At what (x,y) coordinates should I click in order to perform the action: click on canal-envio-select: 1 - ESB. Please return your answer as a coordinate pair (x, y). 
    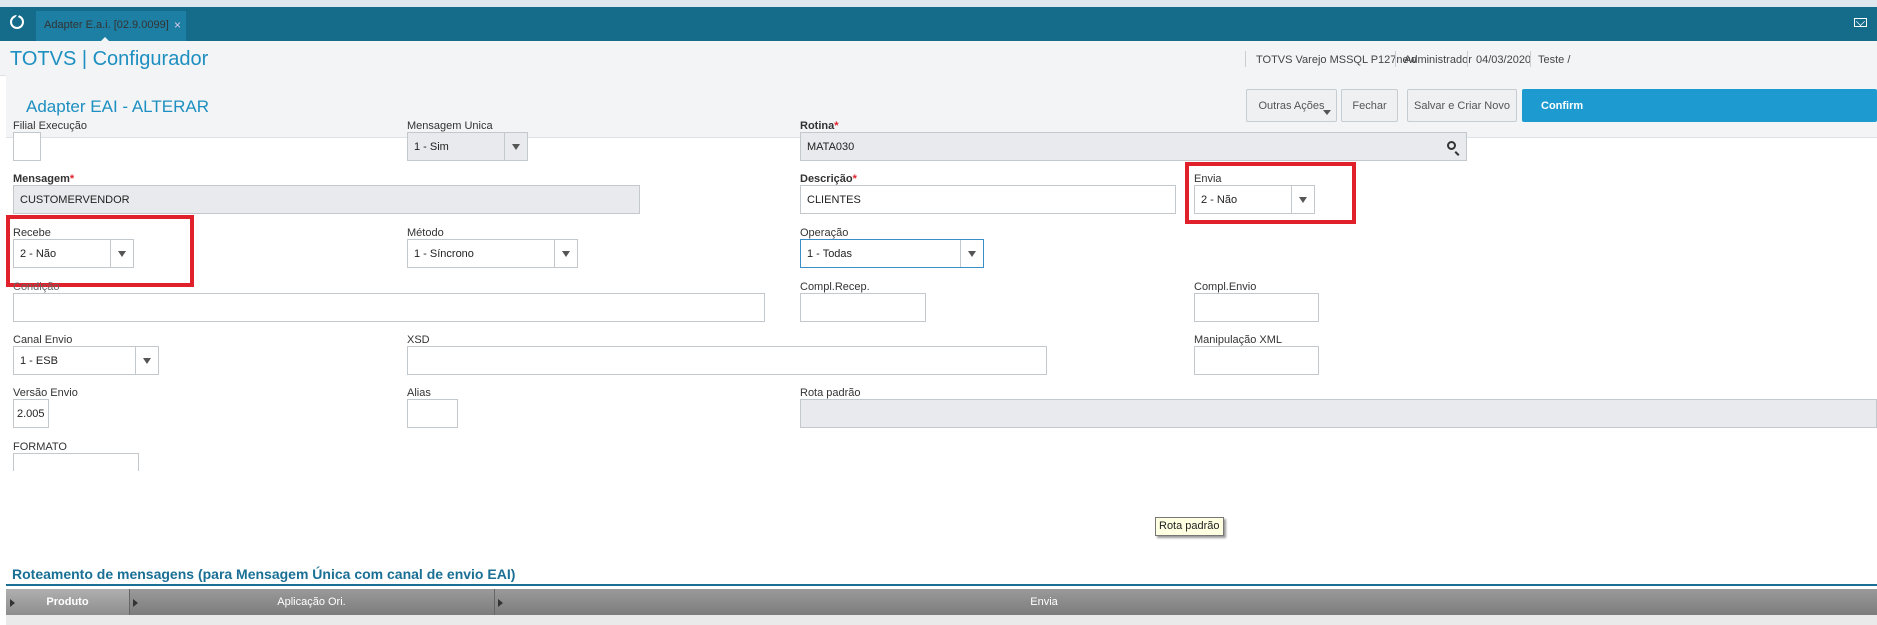
    Looking at the image, I should click on (86, 360).